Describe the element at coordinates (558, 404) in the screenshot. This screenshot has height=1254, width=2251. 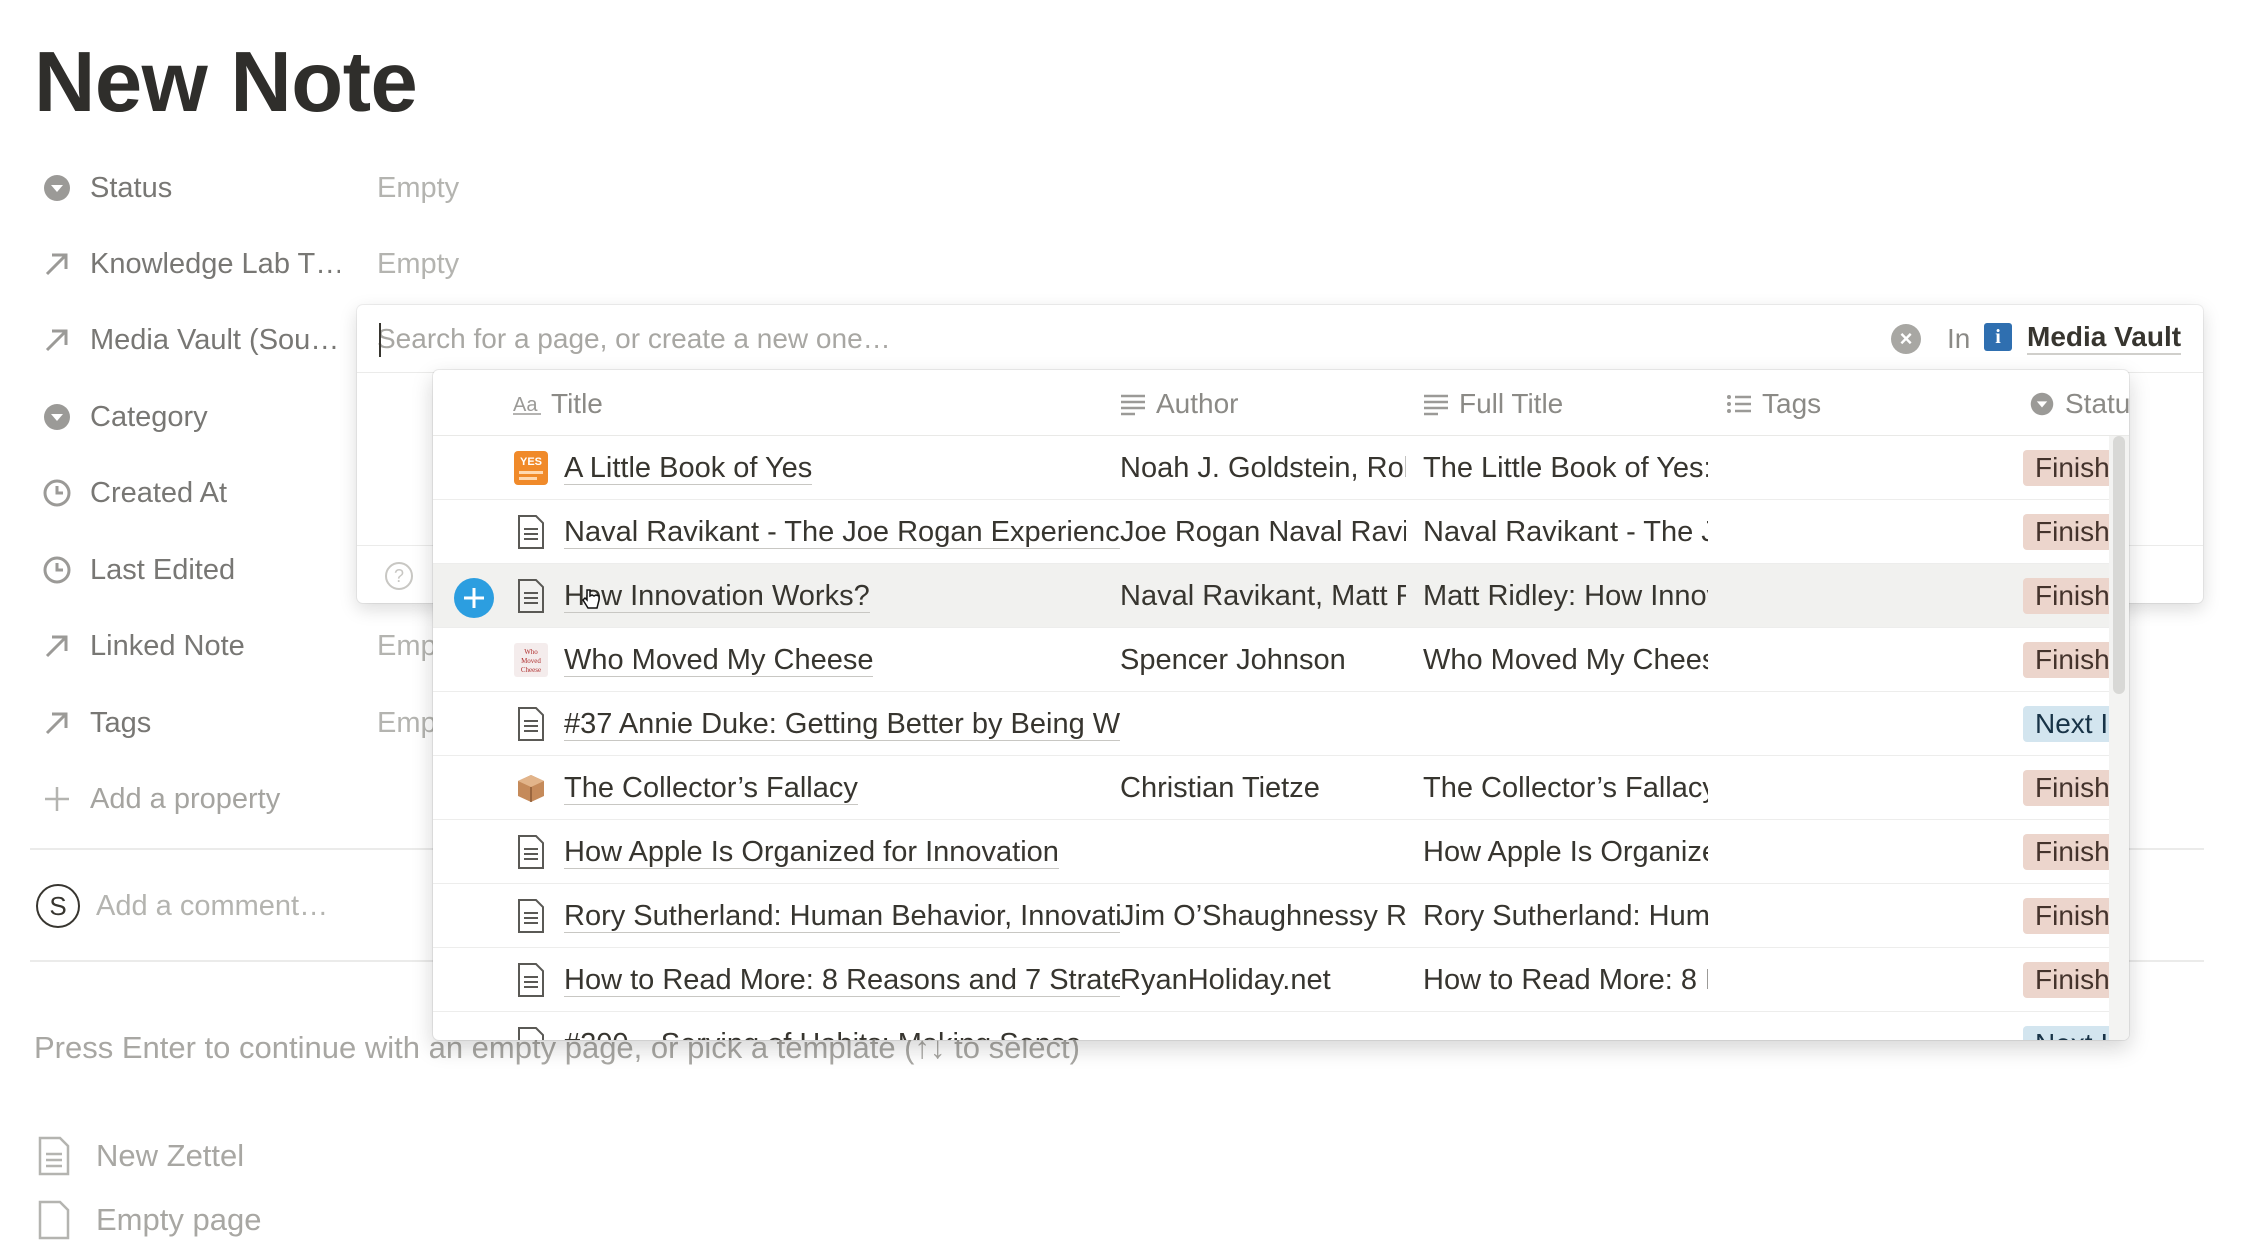
I see `column-title: Aa Title` at that location.